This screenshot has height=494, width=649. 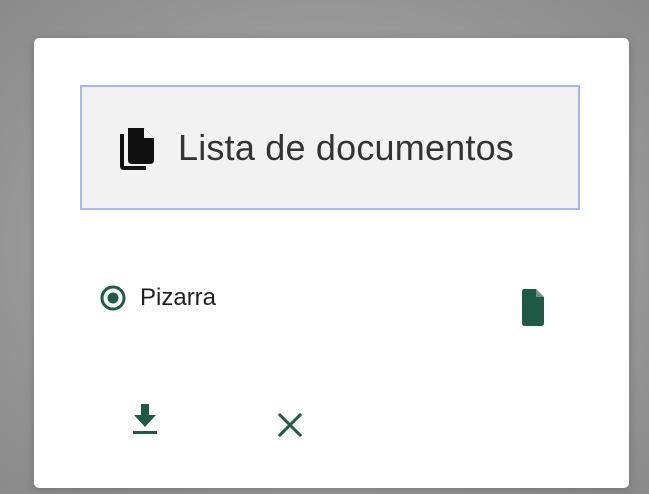 I want to click on file-icon, so click(x=533, y=307).